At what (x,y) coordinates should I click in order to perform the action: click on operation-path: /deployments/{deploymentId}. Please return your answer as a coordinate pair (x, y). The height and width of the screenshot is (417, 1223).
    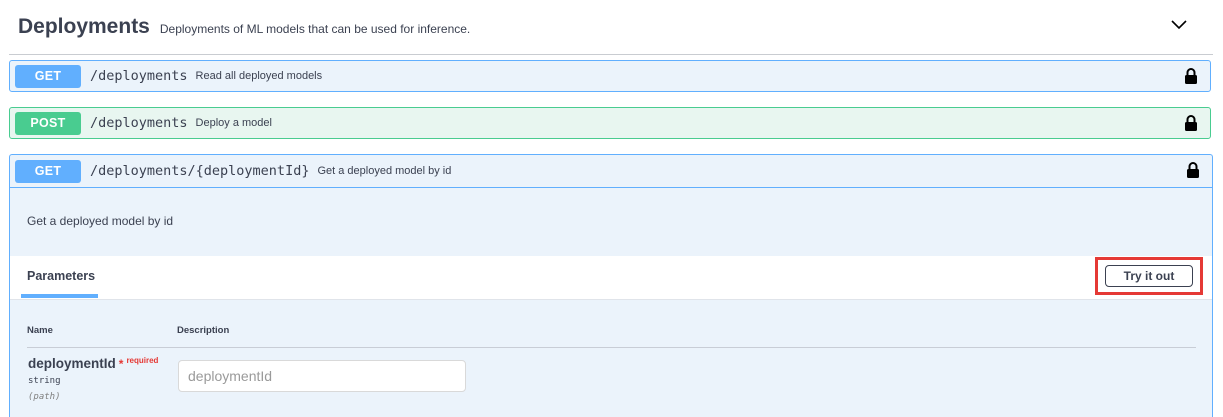
    Looking at the image, I should click on (200, 171).